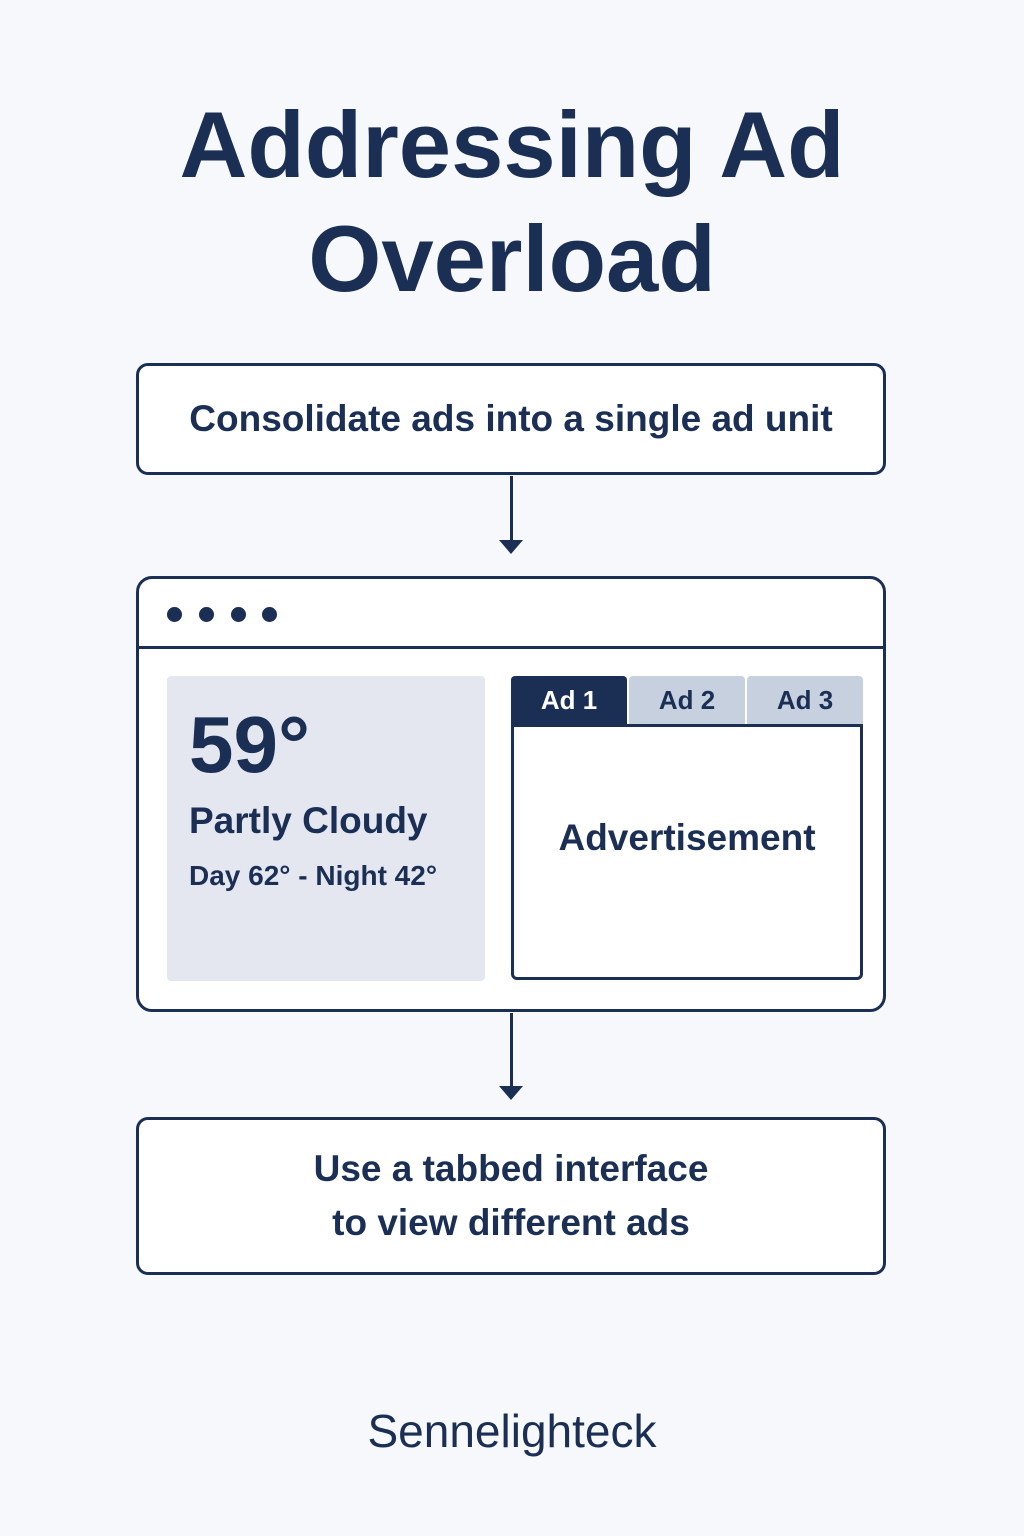 The height and width of the screenshot is (1536, 1024). What do you see at coordinates (511, 1222) in the screenshot?
I see `step-tabbed-line-2: to view different ads` at bounding box center [511, 1222].